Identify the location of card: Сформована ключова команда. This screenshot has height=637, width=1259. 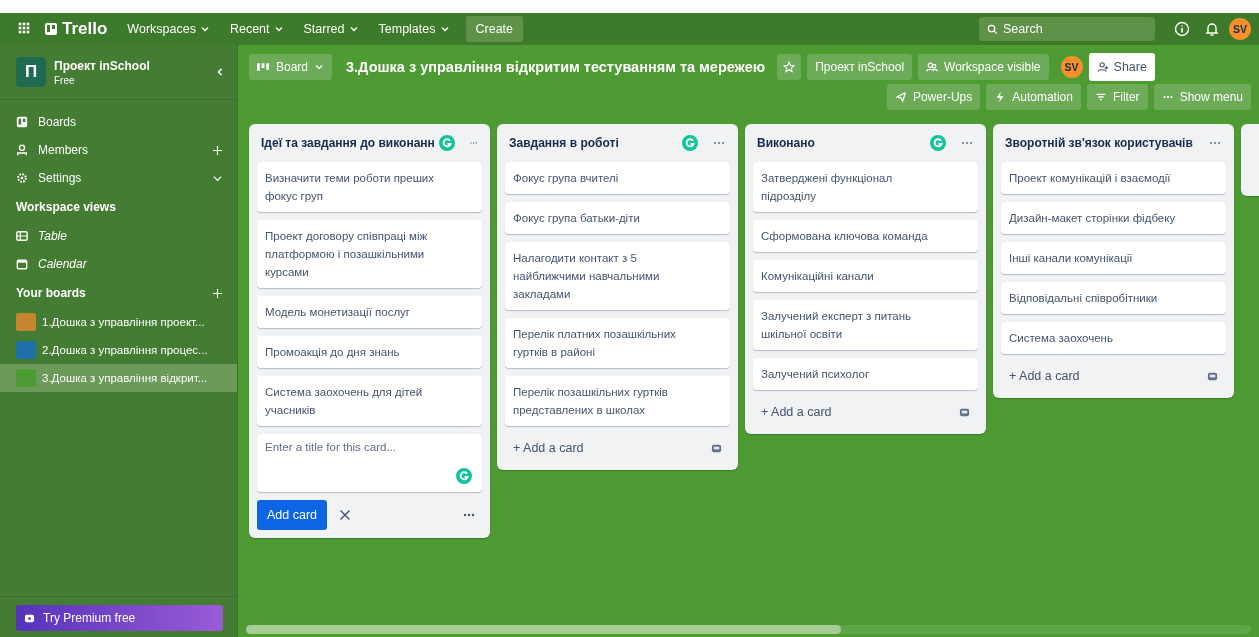
(865, 236).